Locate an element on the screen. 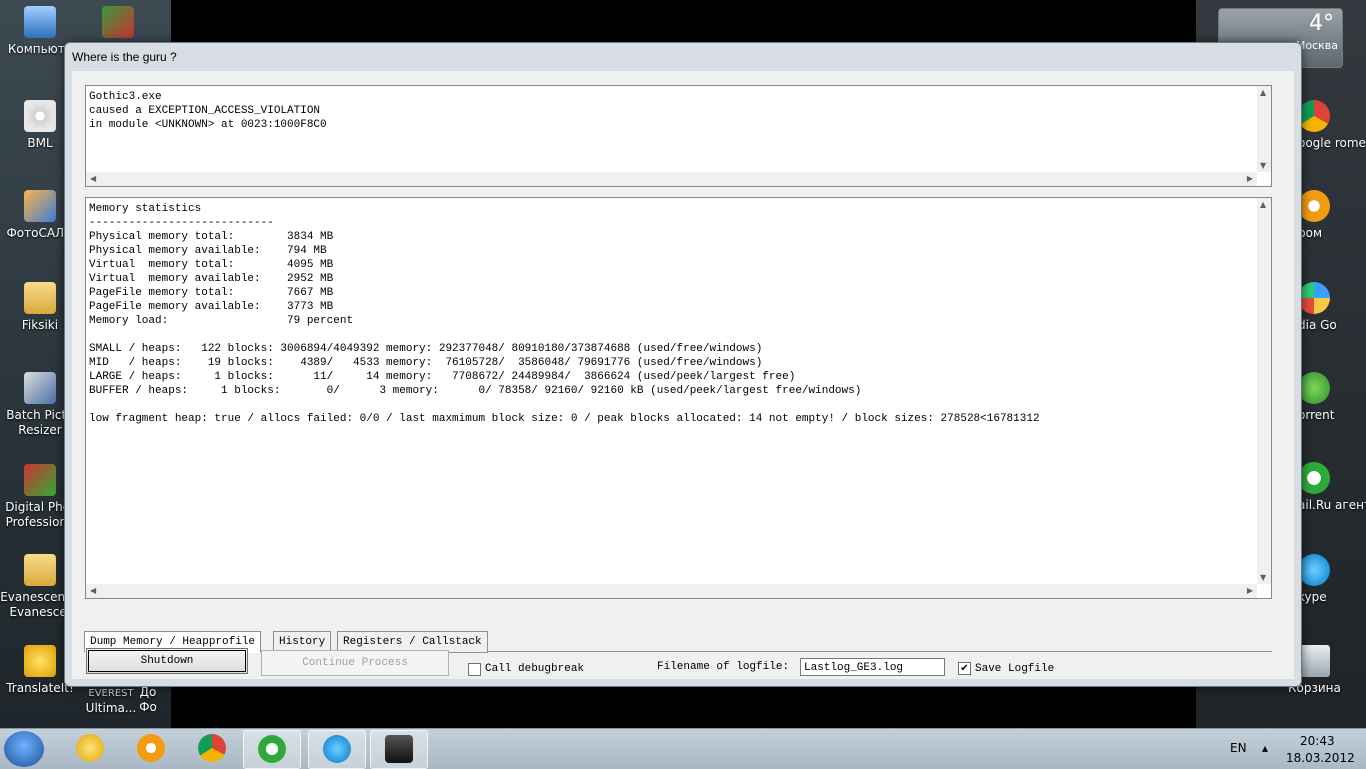  desktop-icon-label: ail.Ru агент is located at coordinates (1332, 505).